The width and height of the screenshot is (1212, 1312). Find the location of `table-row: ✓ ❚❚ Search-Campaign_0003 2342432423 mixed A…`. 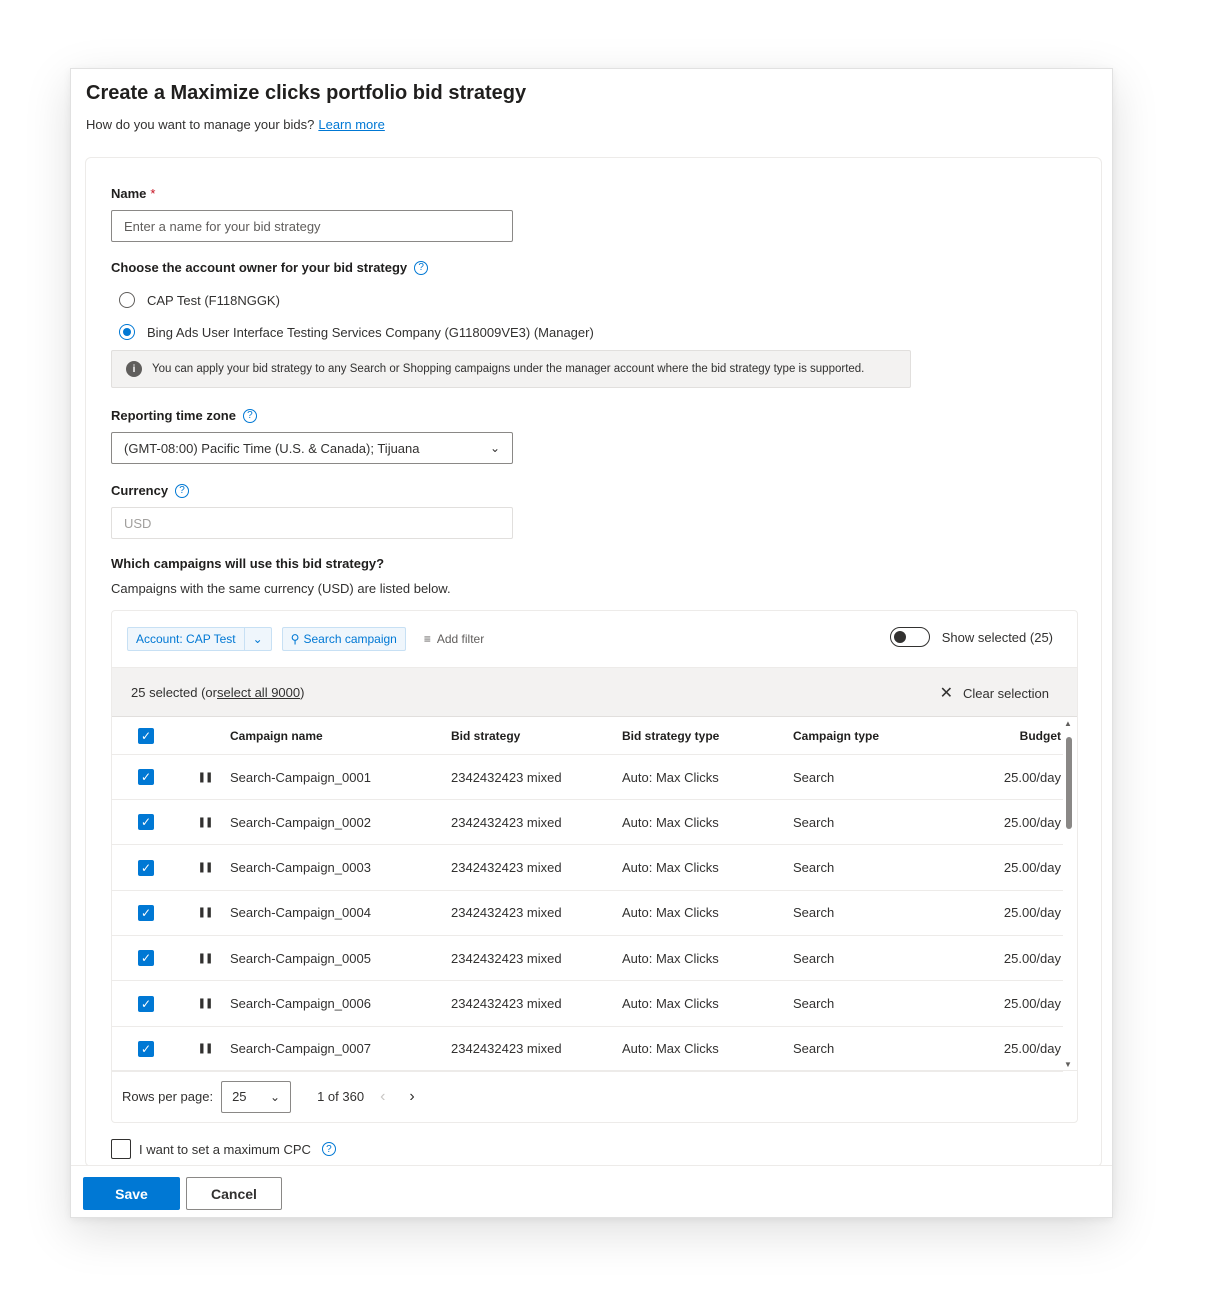

table-row: ✓ ❚❚ Search-Campaign_0003 2342432423 mixed A… is located at coordinates (587, 868).